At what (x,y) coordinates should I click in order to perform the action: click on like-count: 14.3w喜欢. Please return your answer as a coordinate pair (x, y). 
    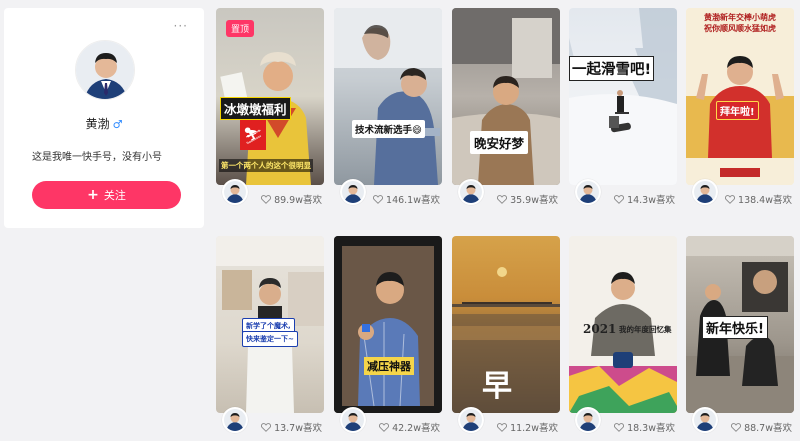
    Looking at the image, I should click on (644, 199).